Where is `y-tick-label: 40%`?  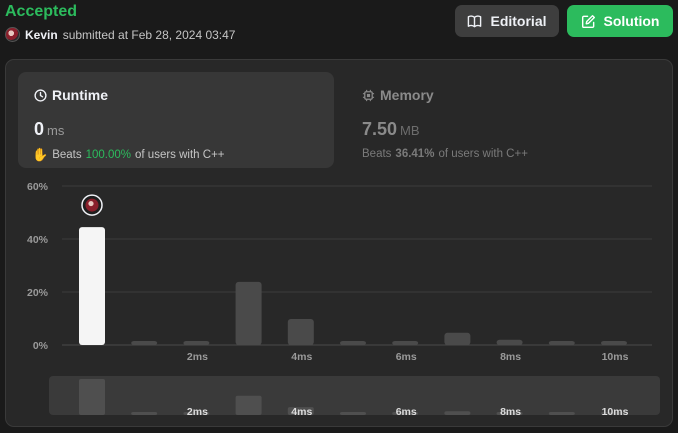
y-tick-label: 40% is located at coordinates (38, 240).